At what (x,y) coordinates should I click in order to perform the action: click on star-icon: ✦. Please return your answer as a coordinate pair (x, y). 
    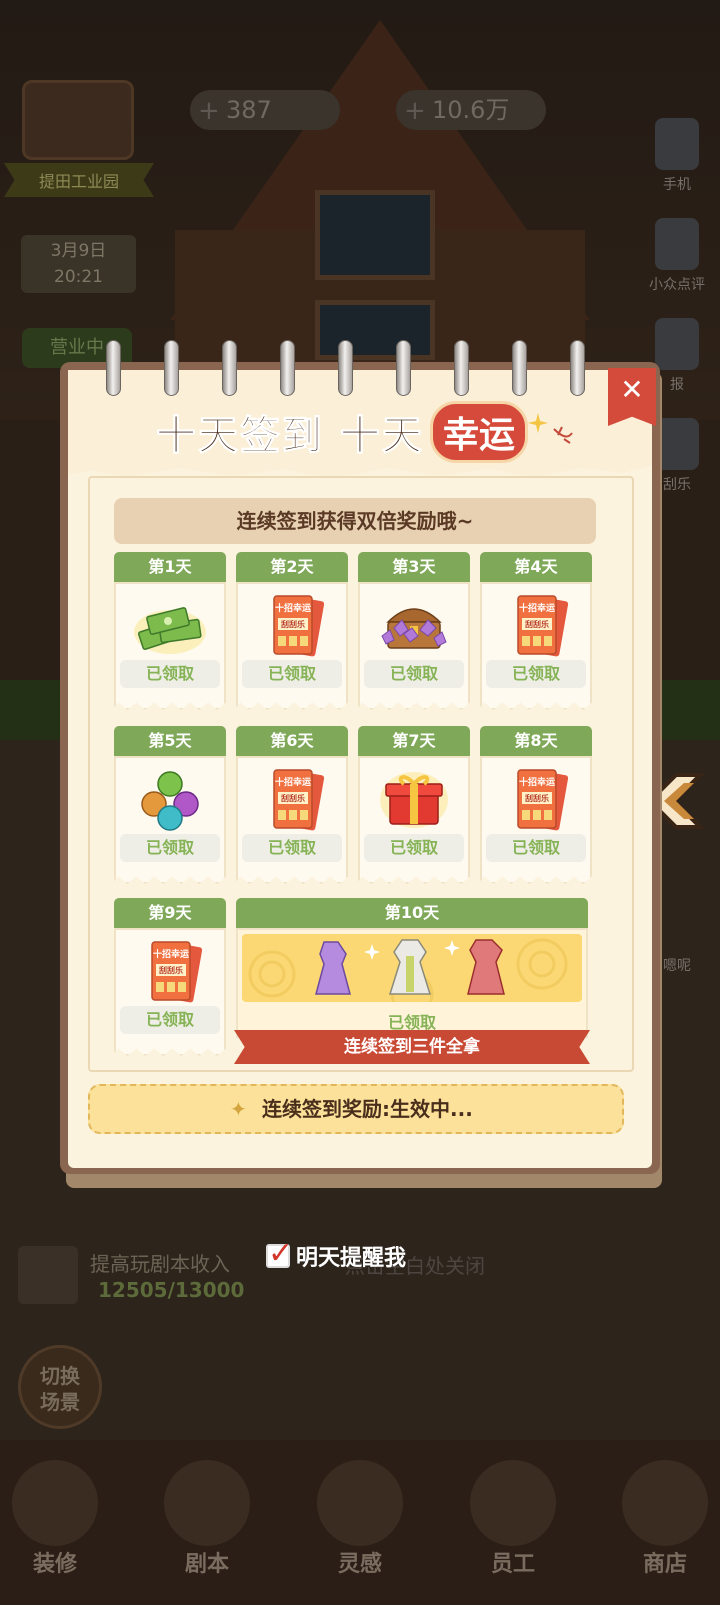
    Looking at the image, I should click on (238, 1109).